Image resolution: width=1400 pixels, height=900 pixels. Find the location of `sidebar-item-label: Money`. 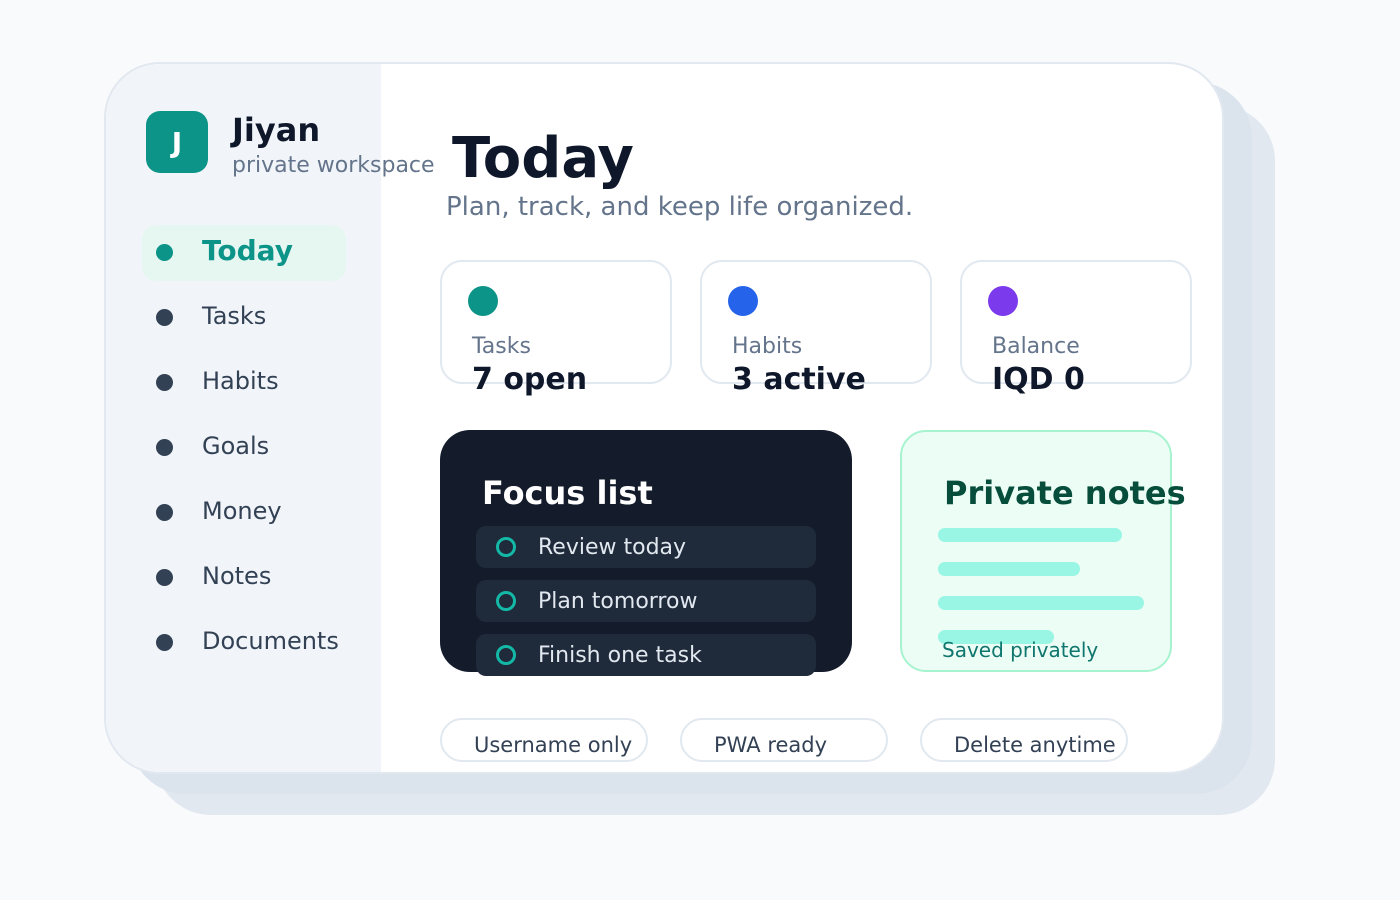

sidebar-item-label: Money is located at coordinates (242, 511).